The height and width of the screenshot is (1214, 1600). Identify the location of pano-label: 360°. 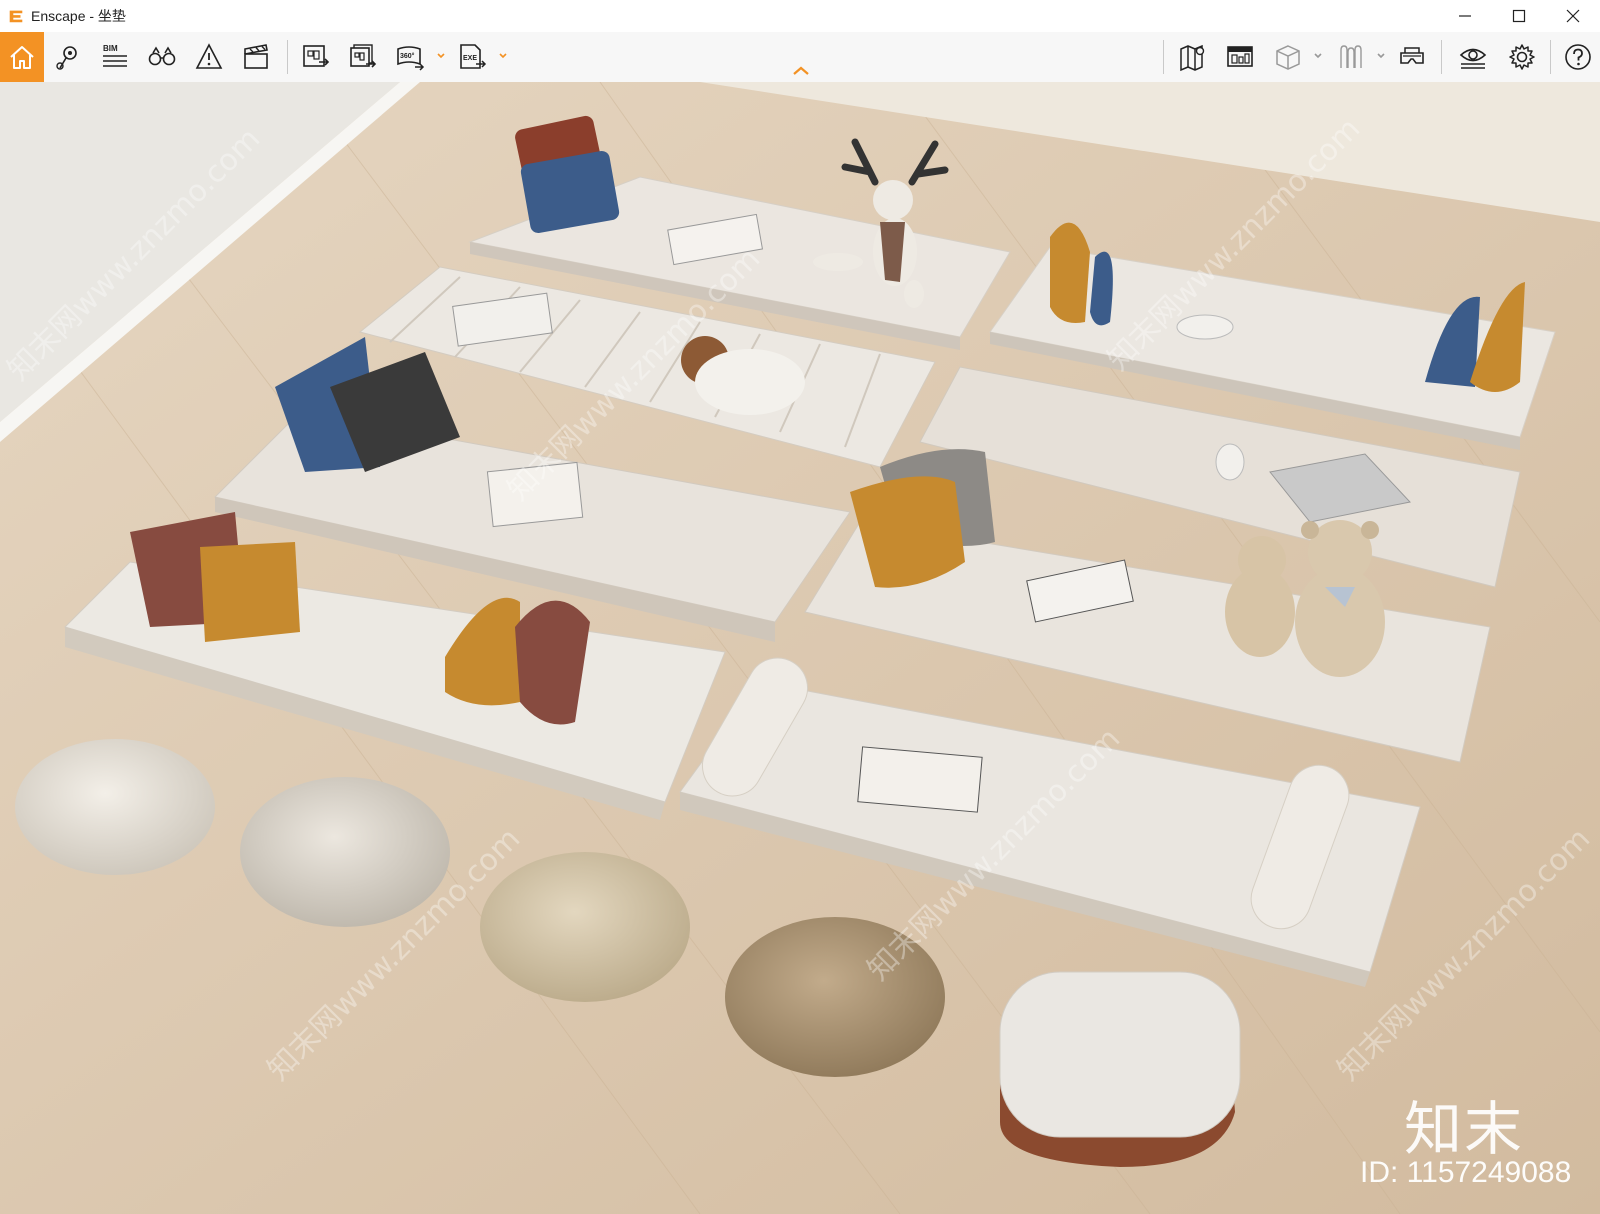
(407, 56).